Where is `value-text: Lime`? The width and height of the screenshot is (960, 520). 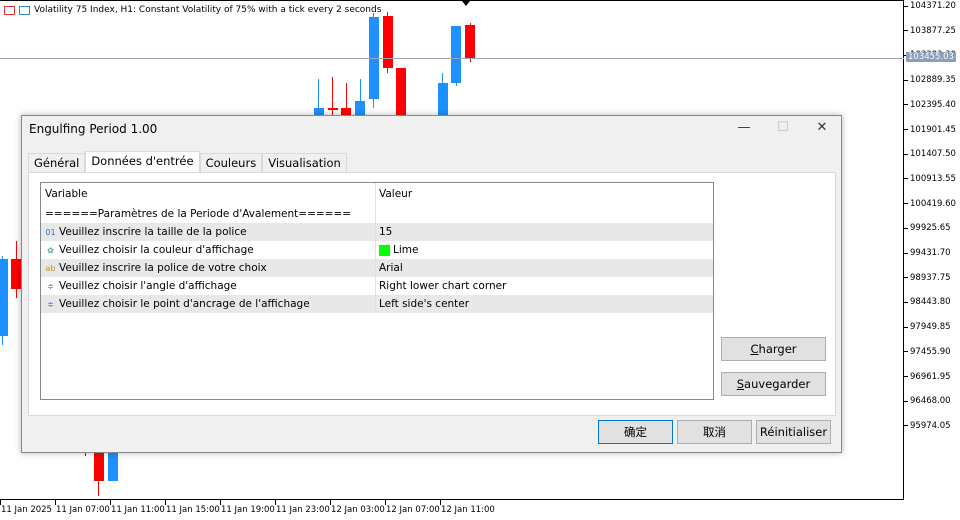
value-text: Lime is located at coordinates (406, 250).